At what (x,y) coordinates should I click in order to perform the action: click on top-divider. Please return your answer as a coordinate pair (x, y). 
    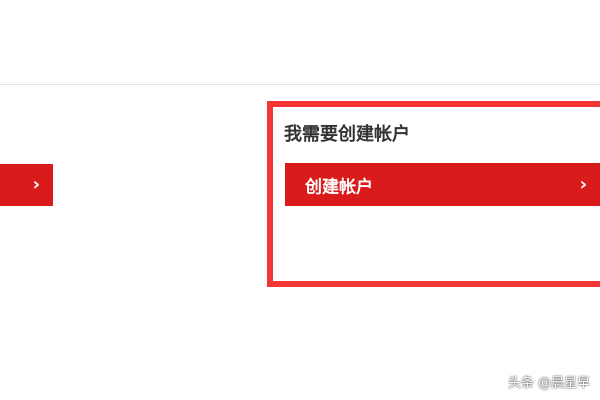
    Looking at the image, I should click on (300, 84).